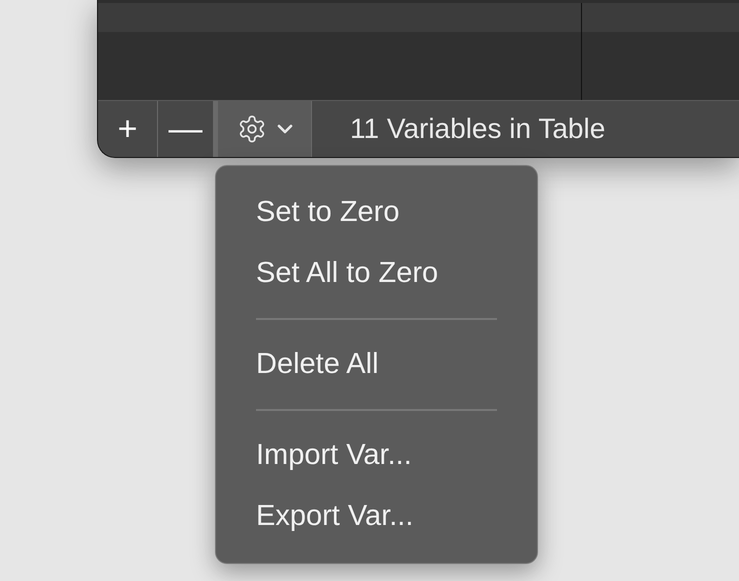 The height and width of the screenshot is (581, 739). Describe the element at coordinates (376, 364) in the screenshot. I see `menu-item: Delete All` at that location.